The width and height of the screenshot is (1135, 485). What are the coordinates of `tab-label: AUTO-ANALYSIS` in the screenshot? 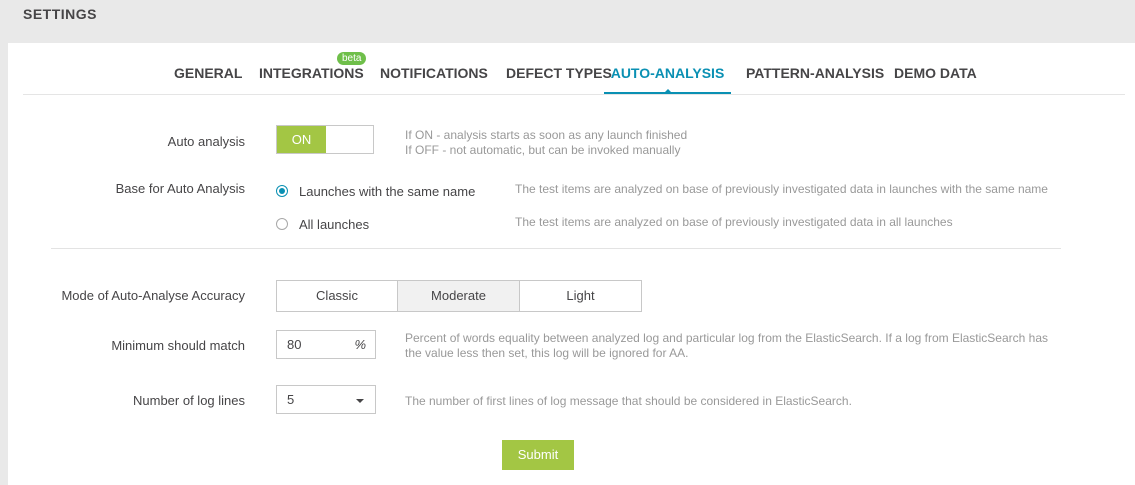 It's located at (667, 73).